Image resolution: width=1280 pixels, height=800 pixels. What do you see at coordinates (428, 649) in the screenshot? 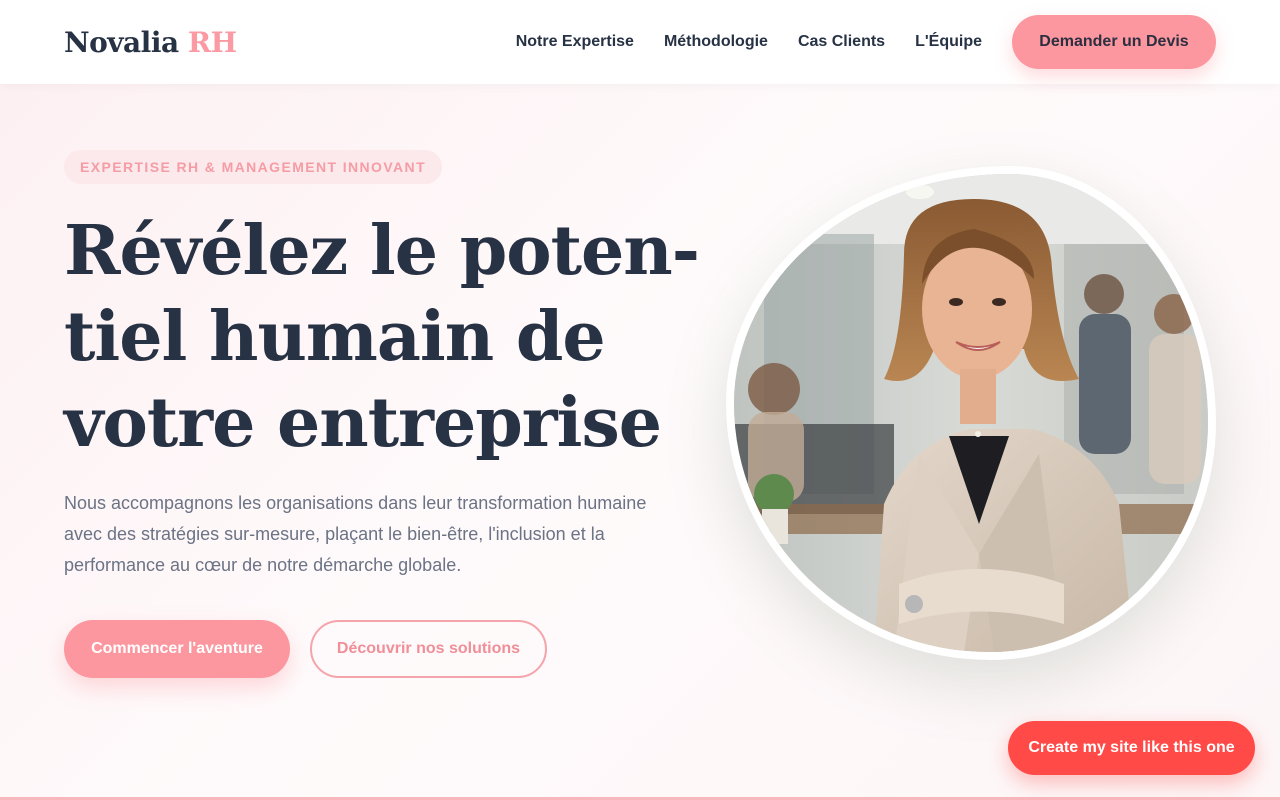
I see `discover-solutions-button: Découvrir nos solutions` at bounding box center [428, 649].